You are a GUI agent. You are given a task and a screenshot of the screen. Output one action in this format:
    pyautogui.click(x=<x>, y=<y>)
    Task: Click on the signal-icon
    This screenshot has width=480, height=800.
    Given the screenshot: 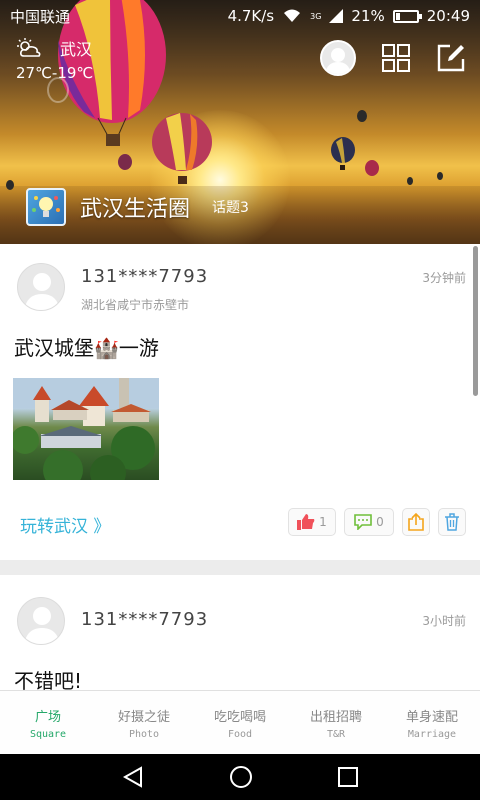 What is the action you would take?
    pyautogui.click(x=336, y=16)
    